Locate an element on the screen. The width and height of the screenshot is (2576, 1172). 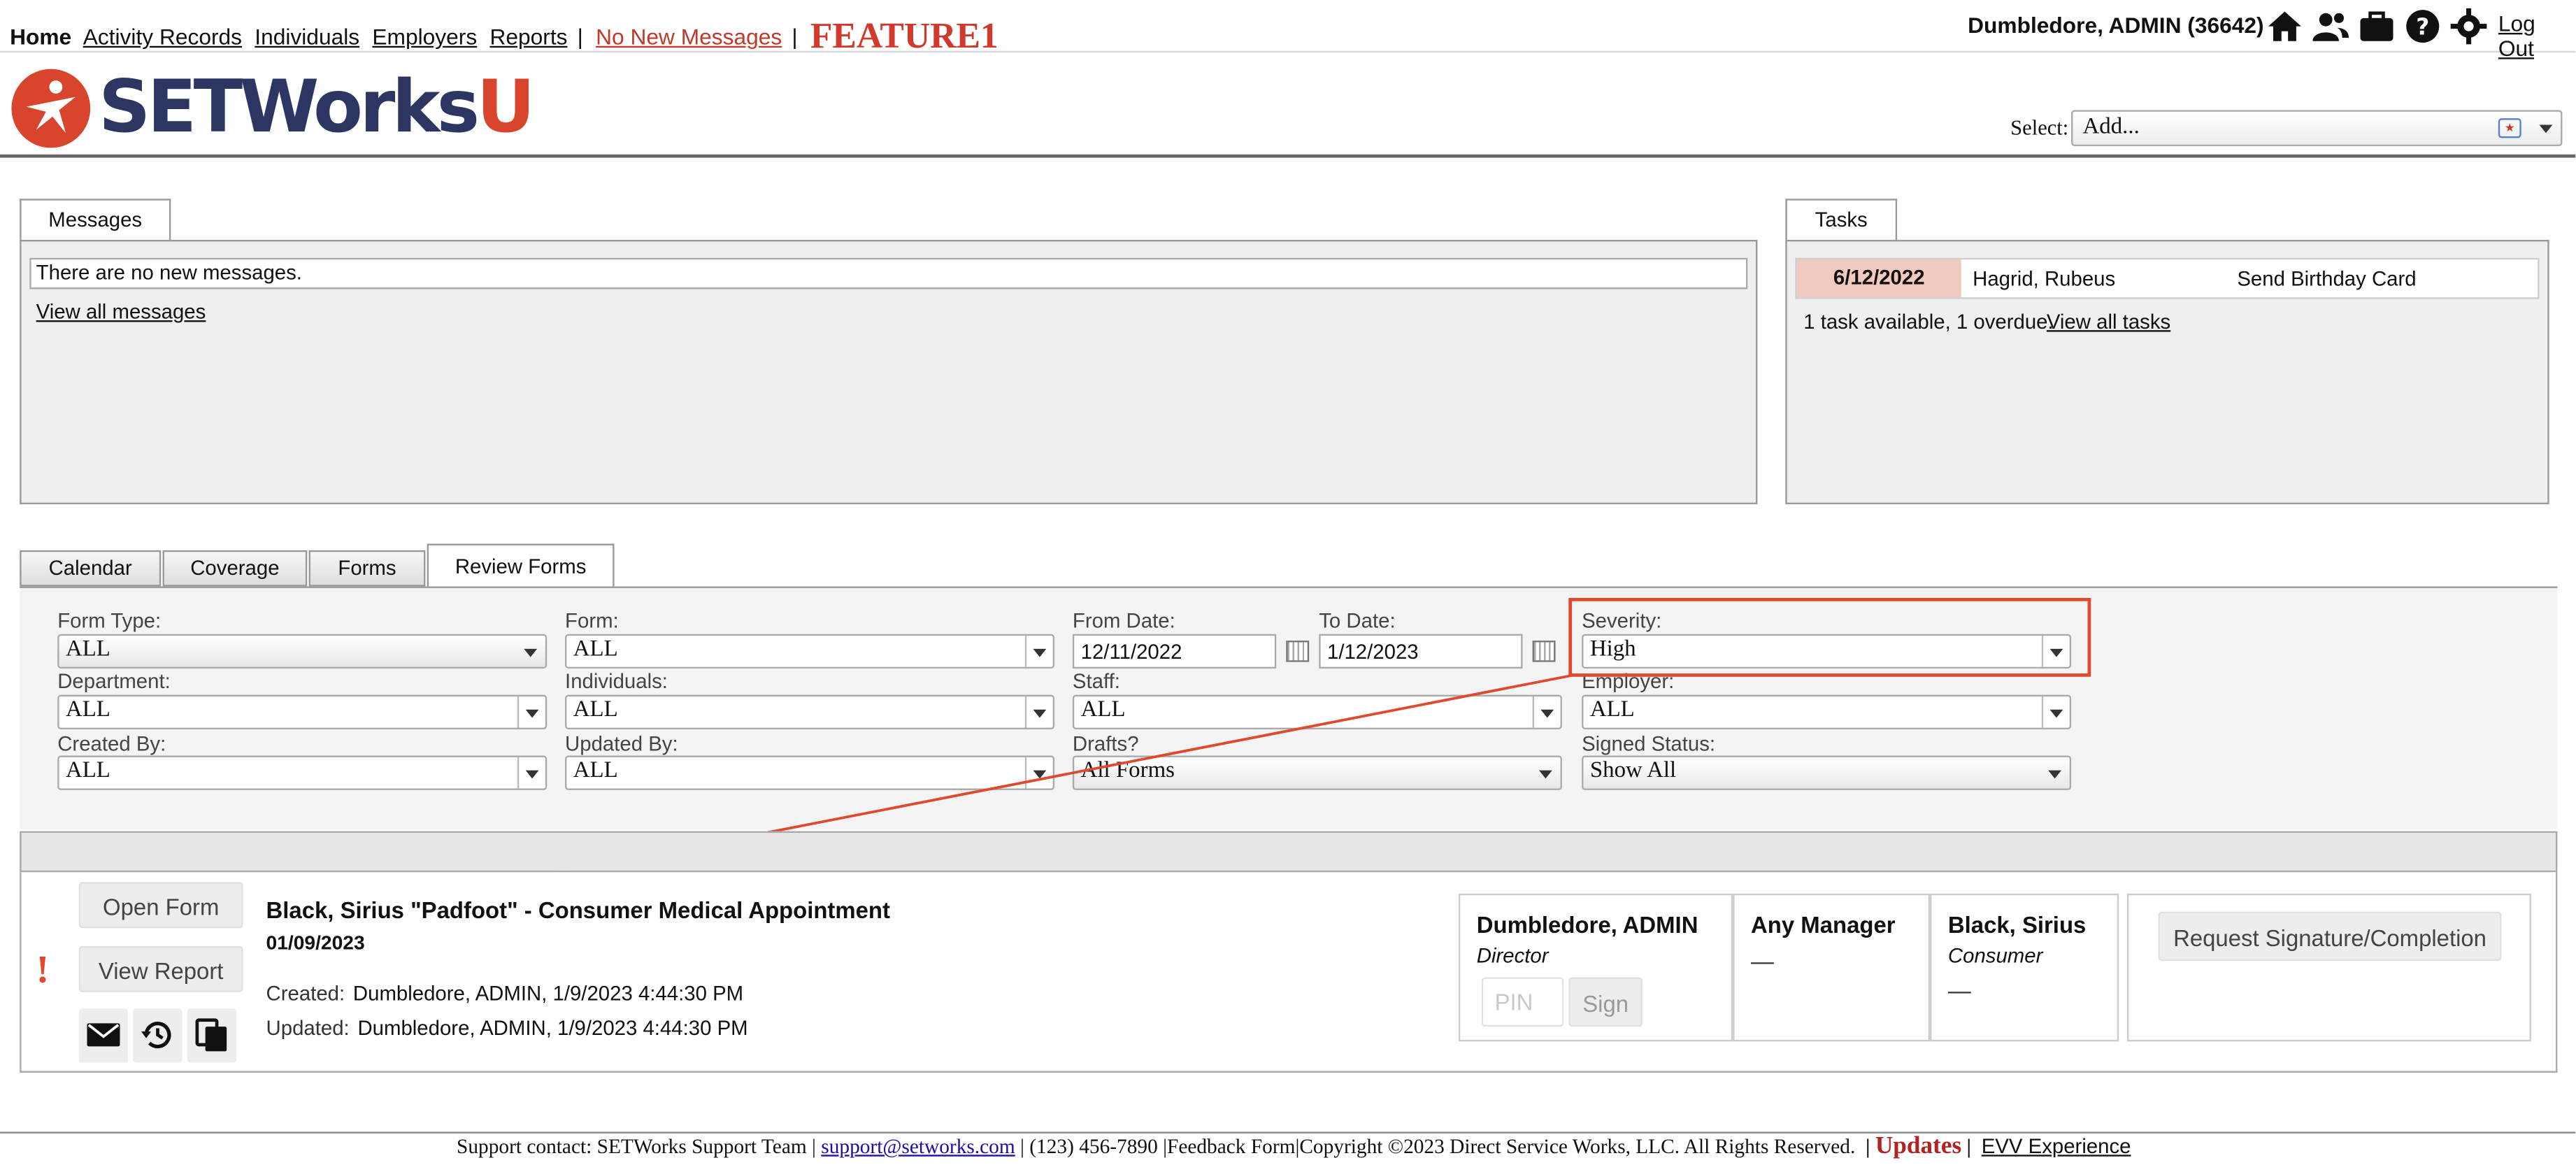
signer-role: Director is located at coordinates (1512, 956).